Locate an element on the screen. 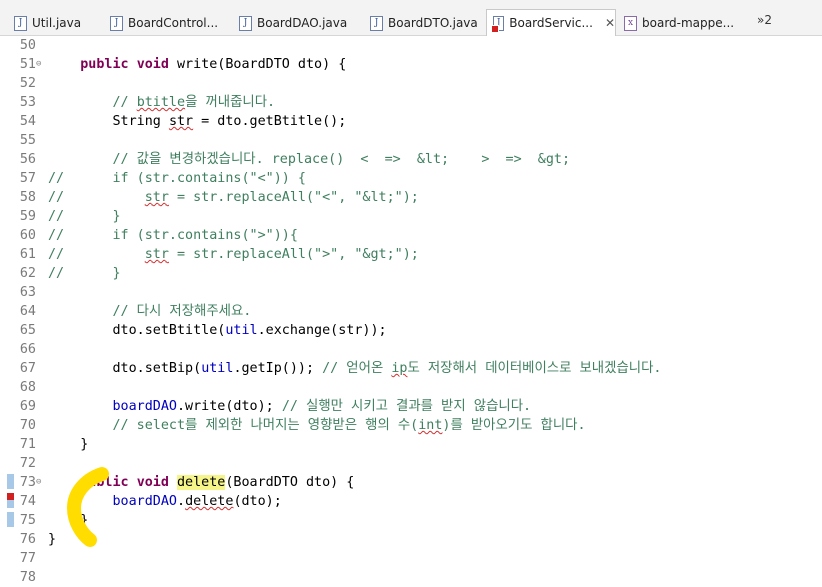  highlighter-annotation is located at coordinates (87, 507).